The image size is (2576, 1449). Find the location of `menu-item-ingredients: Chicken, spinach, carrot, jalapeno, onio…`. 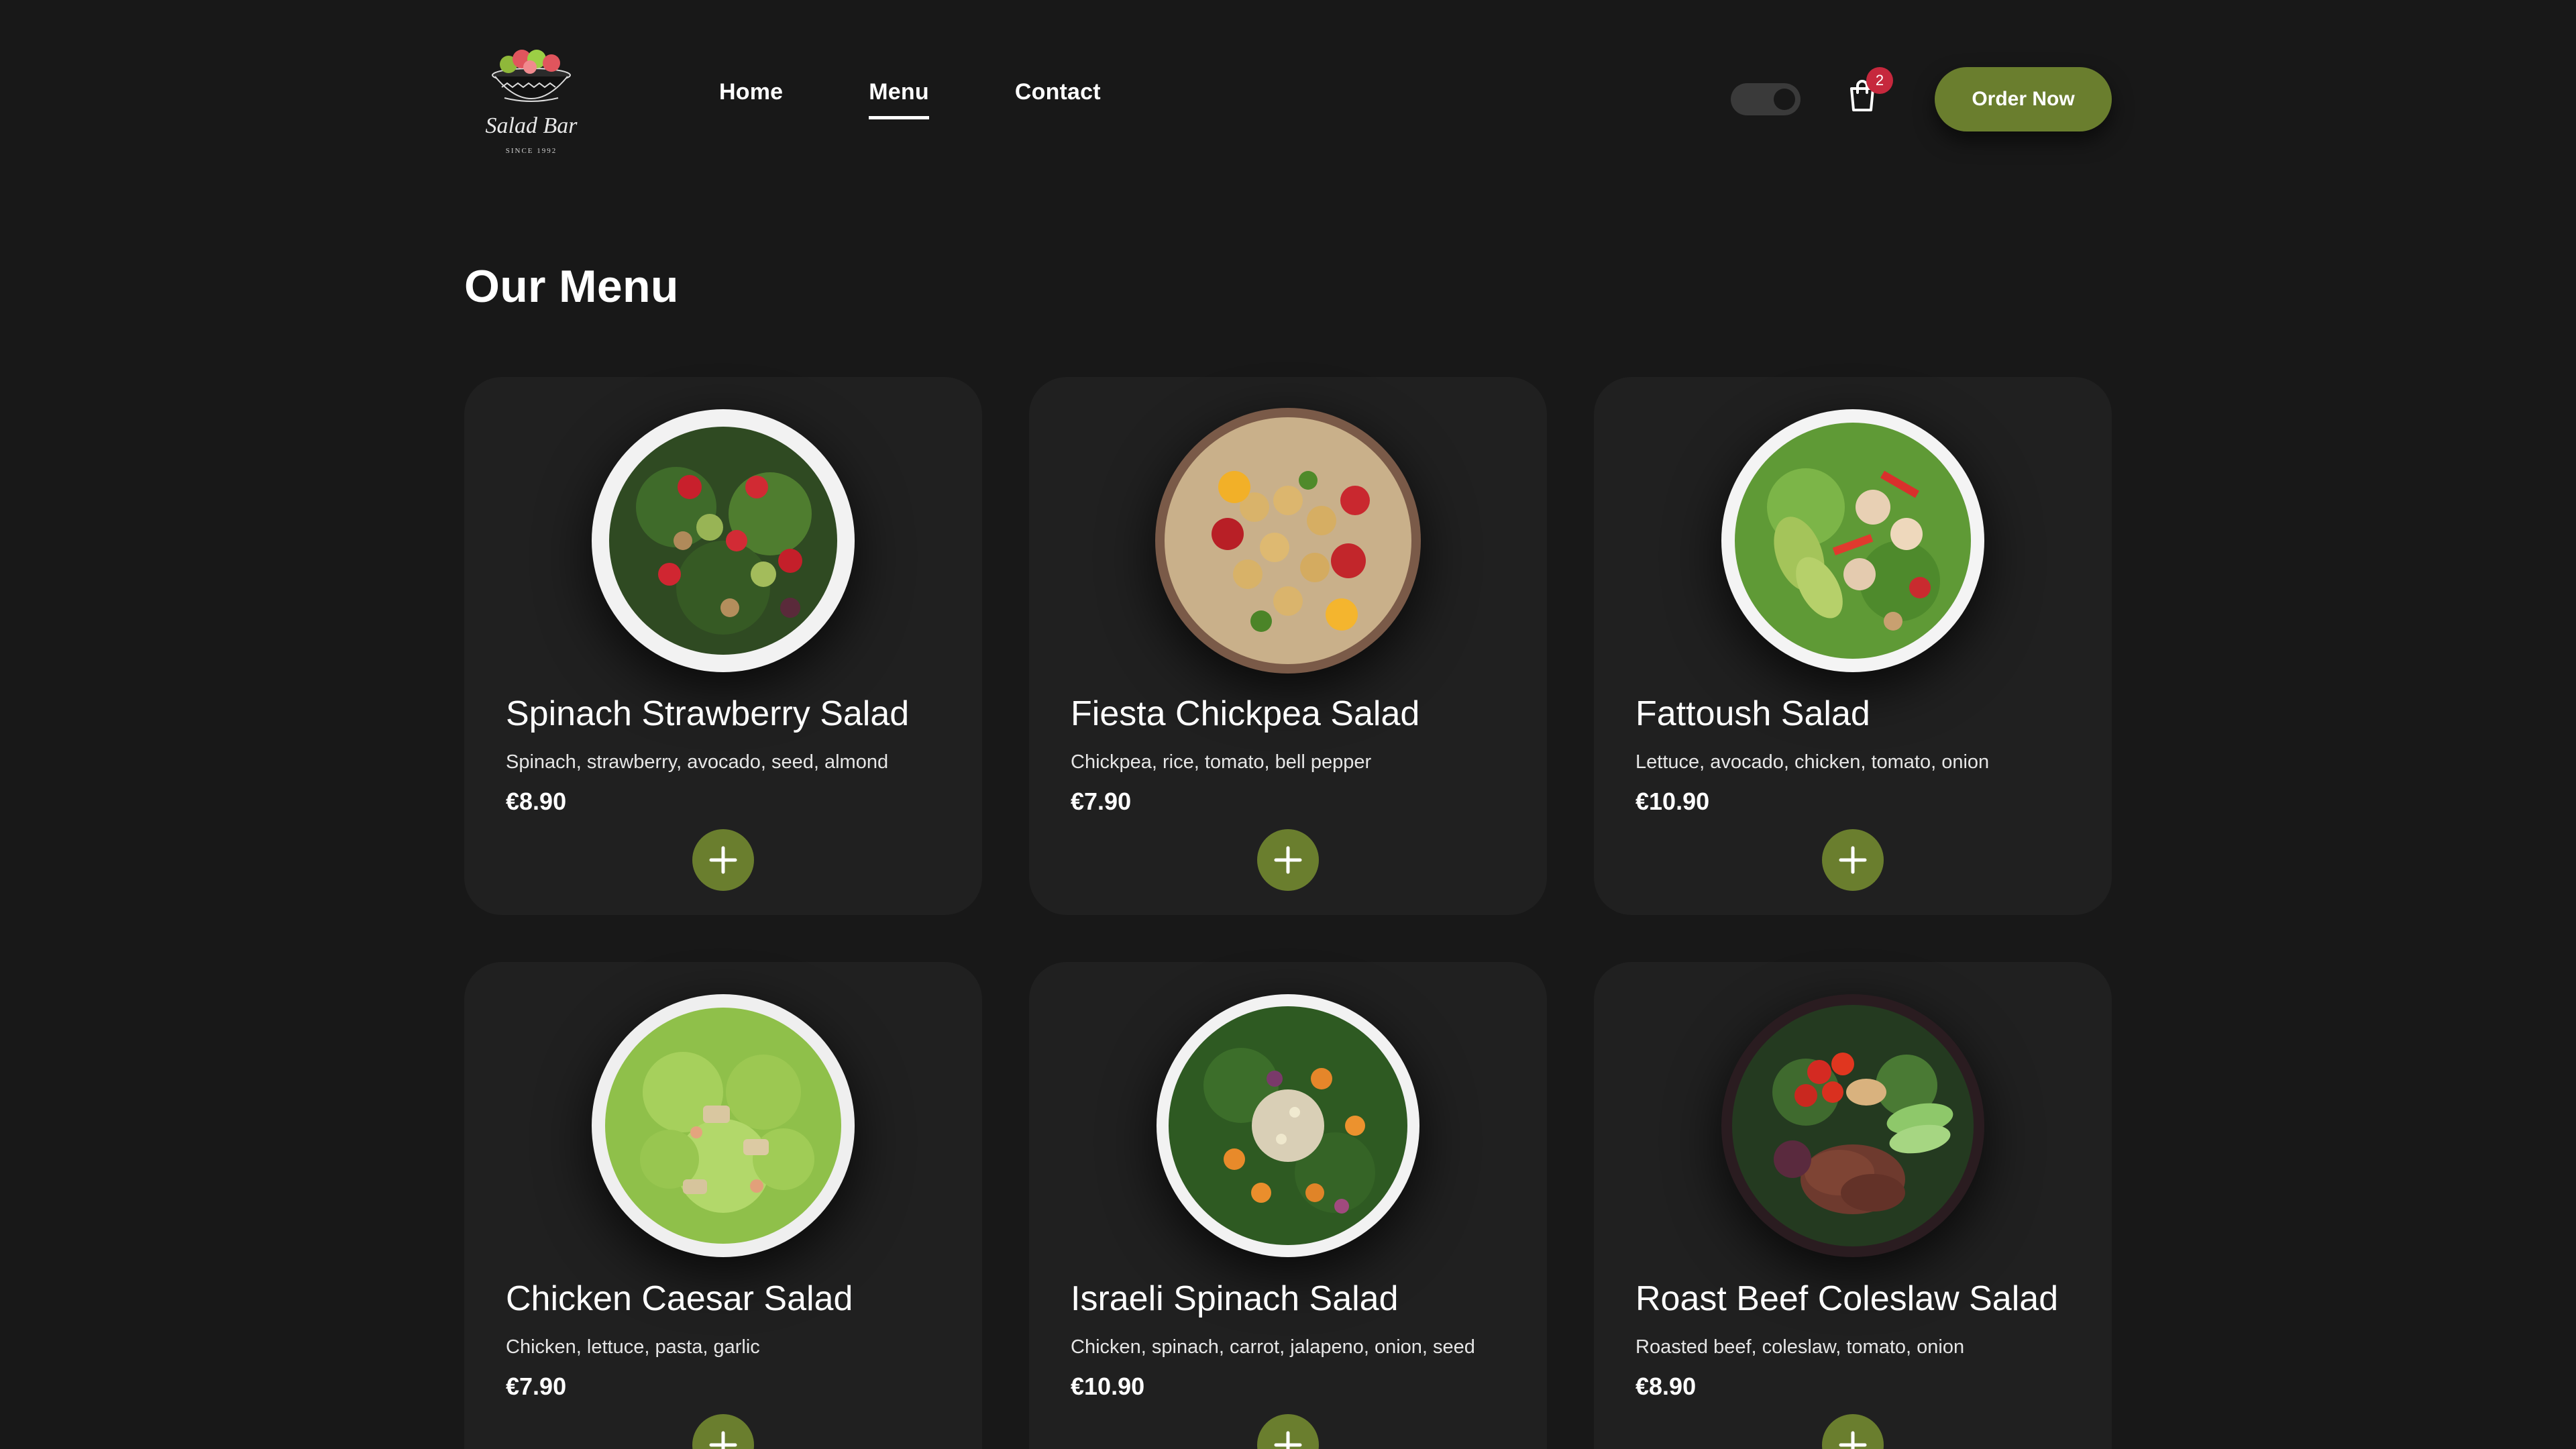

menu-item-ingredients: Chicken, spinach, carrot, jalapeno, onio… is located at coordinates (1273, 1347).